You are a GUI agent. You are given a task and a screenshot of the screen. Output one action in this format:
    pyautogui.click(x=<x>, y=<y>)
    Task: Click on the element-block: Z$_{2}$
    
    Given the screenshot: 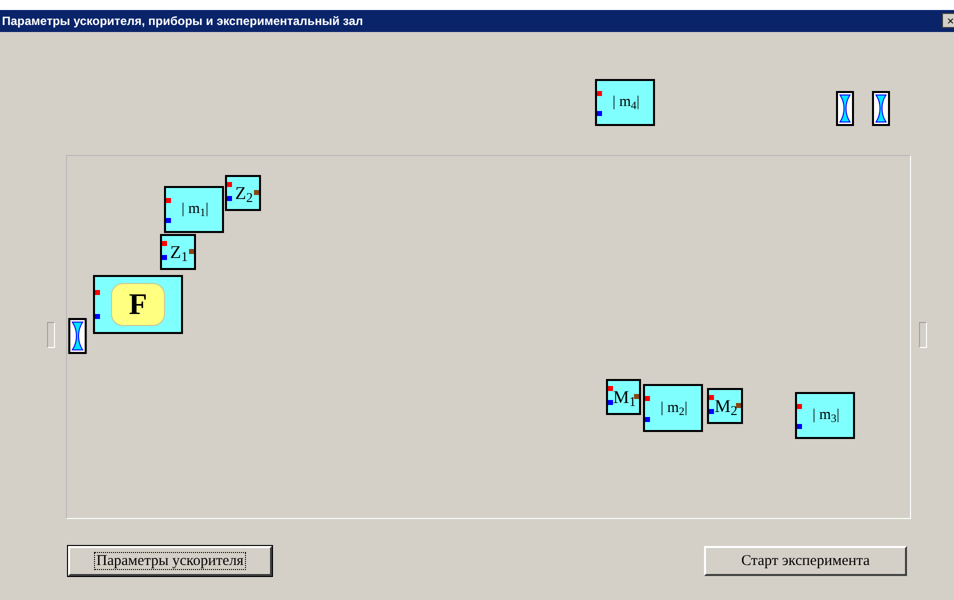 What is the action you would take?
    pyautogui.click(x=243, y=193)
    